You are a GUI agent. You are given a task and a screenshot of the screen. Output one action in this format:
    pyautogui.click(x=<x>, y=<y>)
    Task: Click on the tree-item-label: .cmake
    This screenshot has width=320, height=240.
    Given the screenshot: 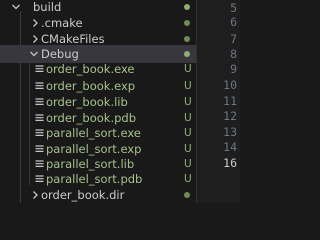 What is the action you would take?
    pyautogui.click(x=62, y=23)
    